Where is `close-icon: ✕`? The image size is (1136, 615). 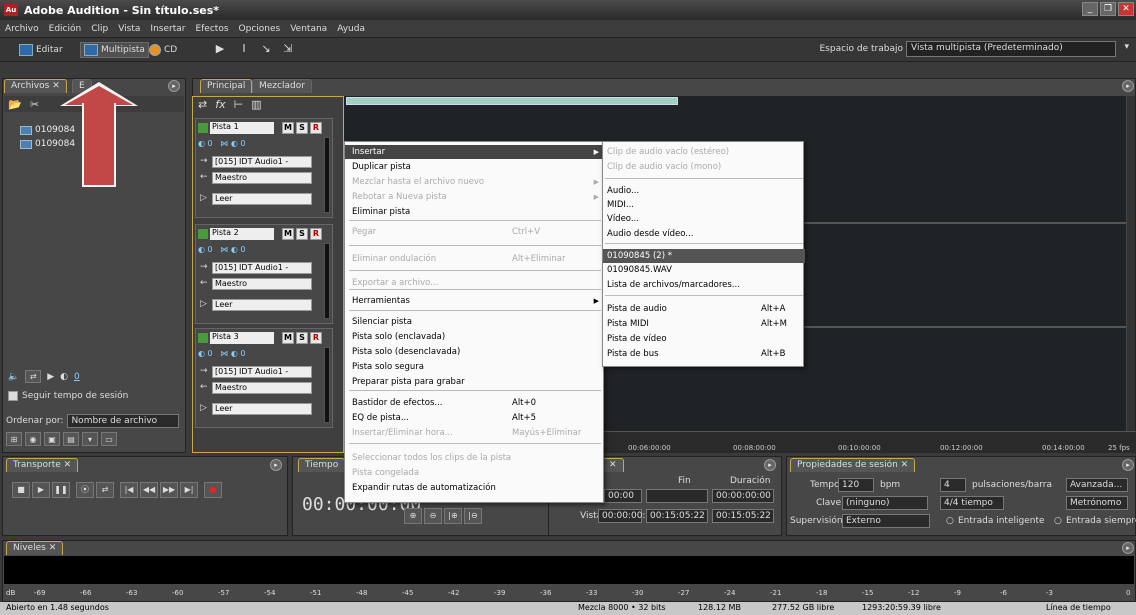 close-icon: ✕ is located at coordinates (1126, 9).